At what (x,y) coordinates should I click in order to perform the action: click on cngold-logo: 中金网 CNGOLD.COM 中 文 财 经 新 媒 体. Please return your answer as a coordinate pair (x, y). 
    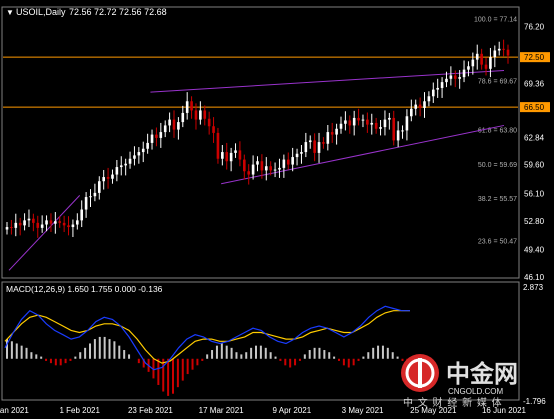
    Looking at the image, I should click on (459, 381).